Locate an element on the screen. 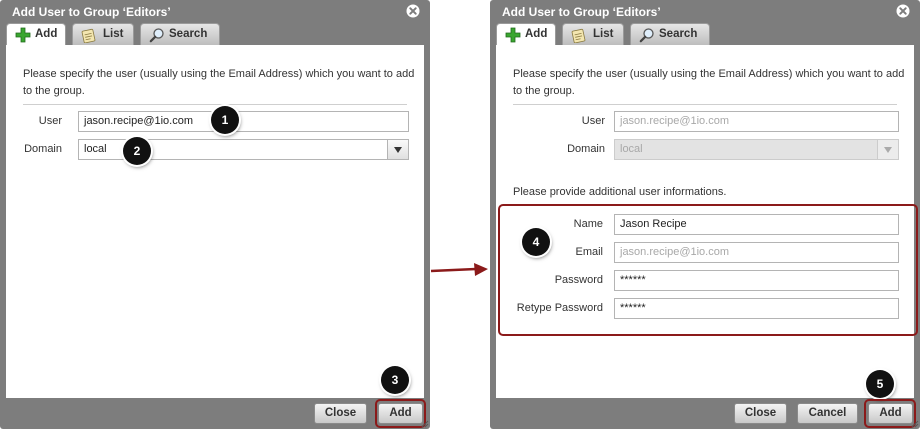 This screenshot has height=429, width=920. step-badge-5: 5 is located at coordinates (880, 384).